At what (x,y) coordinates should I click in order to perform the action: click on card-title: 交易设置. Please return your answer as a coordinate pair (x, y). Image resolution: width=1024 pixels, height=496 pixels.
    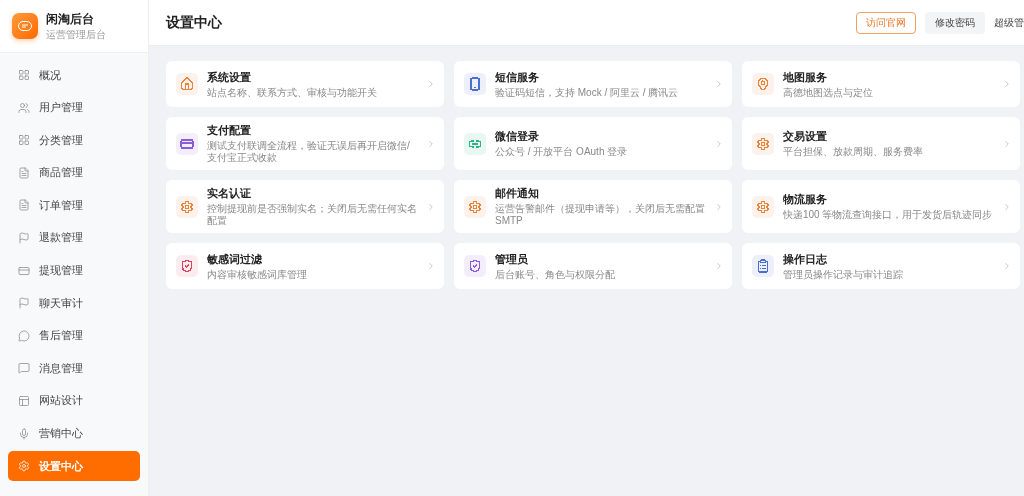
    Looking at the image, I should click on (805, 136).